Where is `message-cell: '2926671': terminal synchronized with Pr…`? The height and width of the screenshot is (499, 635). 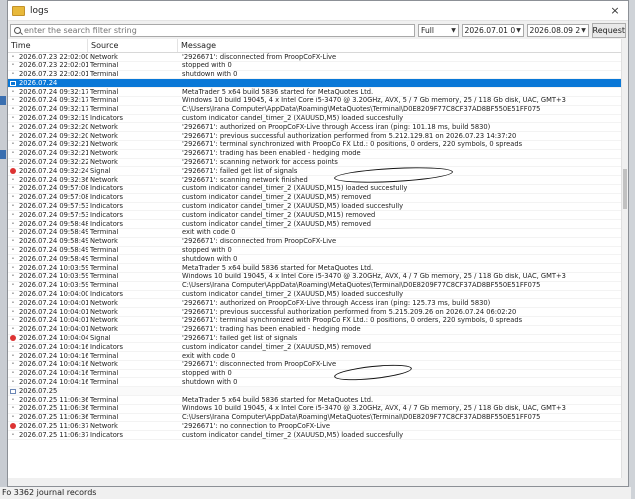
message-cell: '2926671': terminal synchronized with Pr… is located at coordinates (352, 144).